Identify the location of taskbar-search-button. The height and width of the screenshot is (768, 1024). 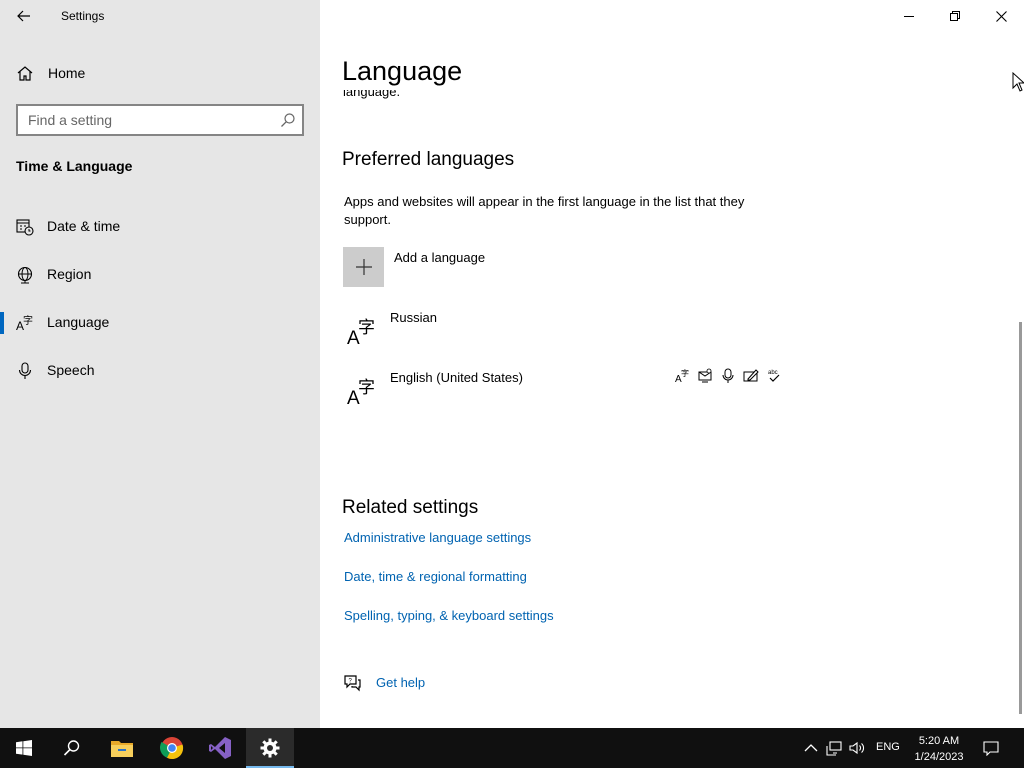
(72, 748).